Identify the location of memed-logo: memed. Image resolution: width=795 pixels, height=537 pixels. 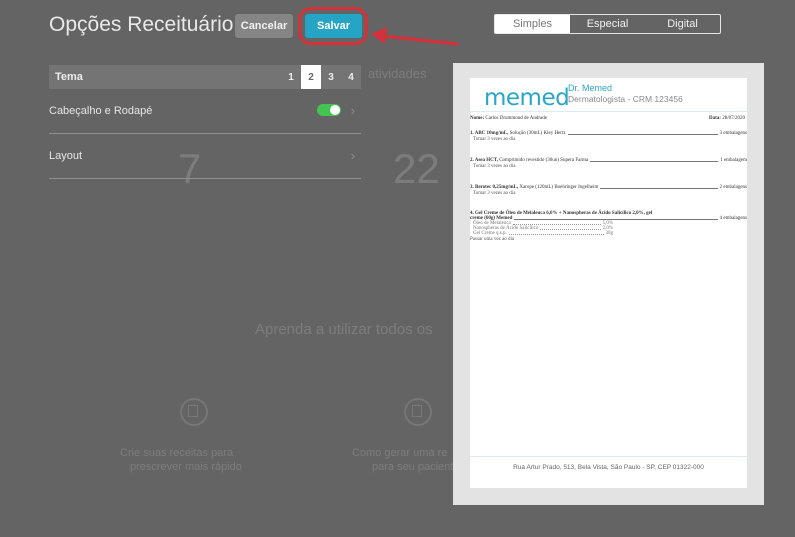
(527, 98).